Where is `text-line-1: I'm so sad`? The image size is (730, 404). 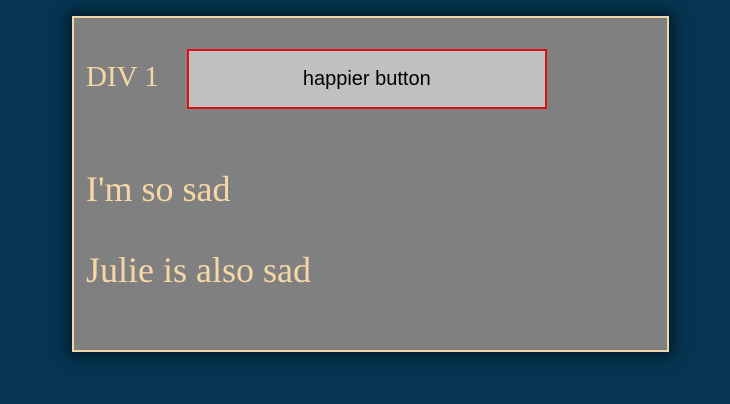 text-line-1: I'm so sad is located at coordinates (158, 189).